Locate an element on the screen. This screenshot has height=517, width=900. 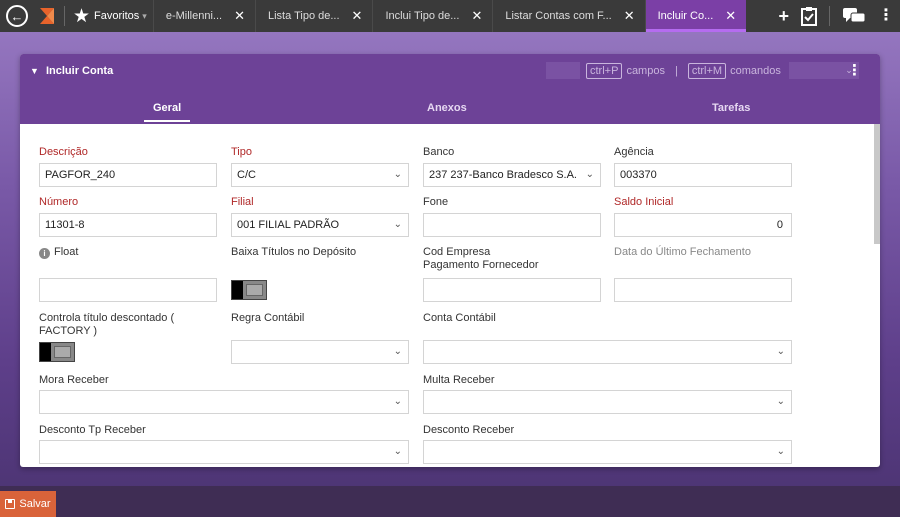
panel-title-text: Incluir Conta is located at coordinates (79, 71).